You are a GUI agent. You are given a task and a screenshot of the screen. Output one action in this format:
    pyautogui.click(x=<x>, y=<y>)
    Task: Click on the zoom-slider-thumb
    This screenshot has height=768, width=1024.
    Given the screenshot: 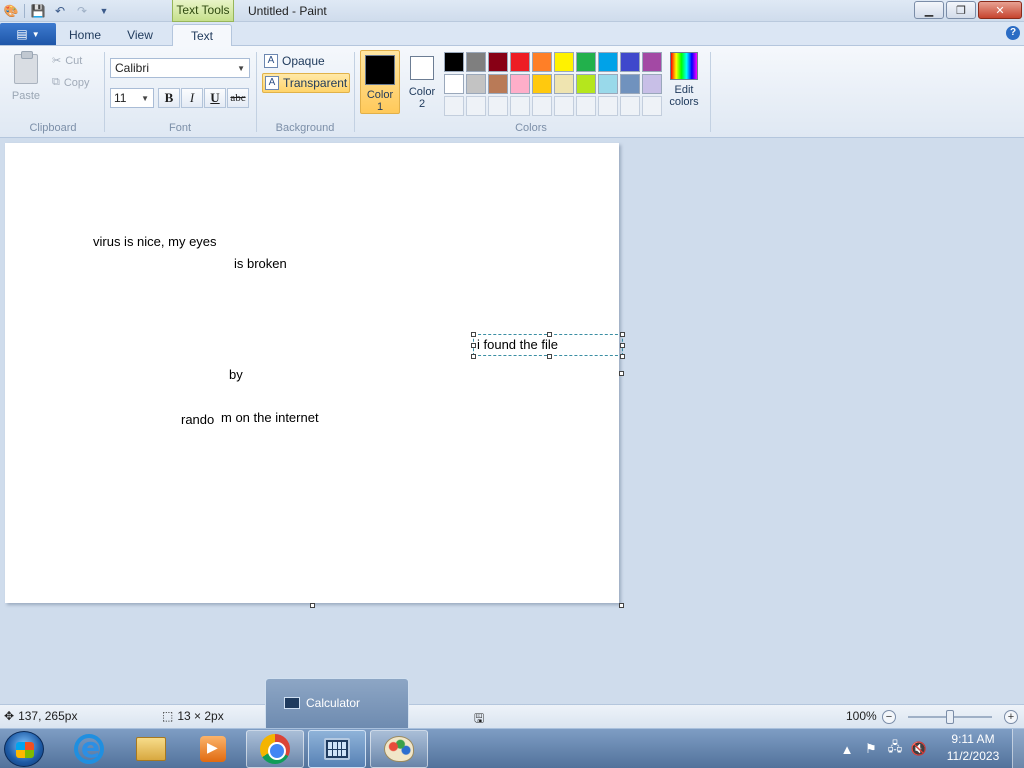 What is the action you would take?
    pyautogui.click(x=950, y=717)
    